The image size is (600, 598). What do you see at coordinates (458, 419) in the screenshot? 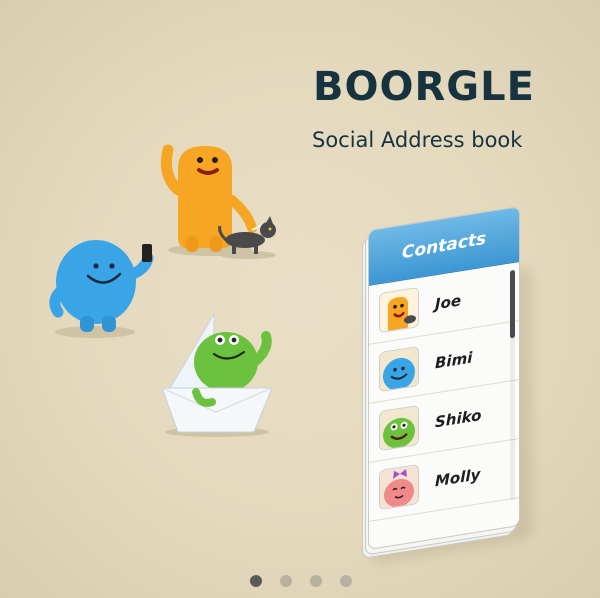
I see `contact-name: Shiko` at bounding box center [458, 419].